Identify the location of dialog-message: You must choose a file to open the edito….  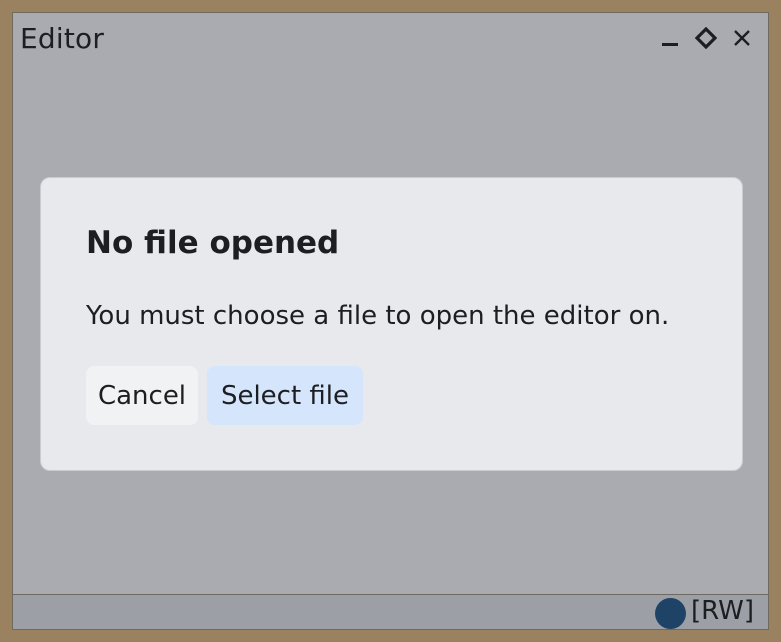
(378, 316).